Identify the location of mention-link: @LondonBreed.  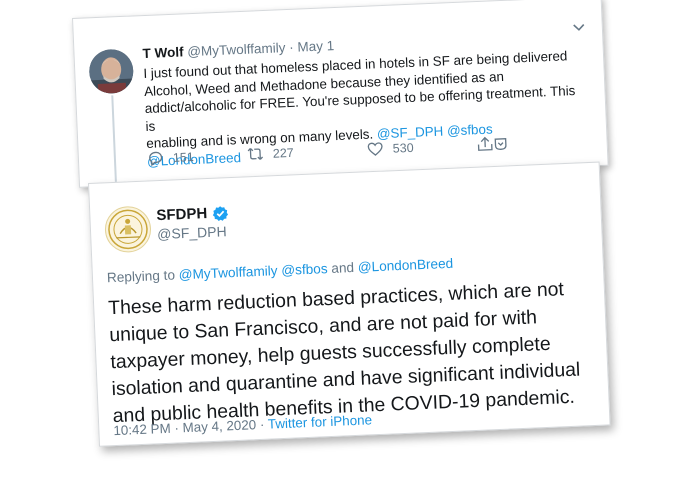
(405, 265).